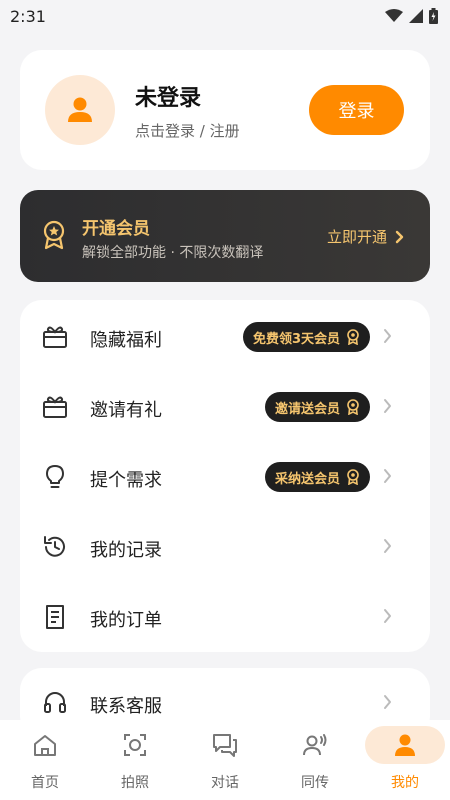 The width and height of the screenshot is (450, 800). I want to click on home-icon, so click(45, 745).